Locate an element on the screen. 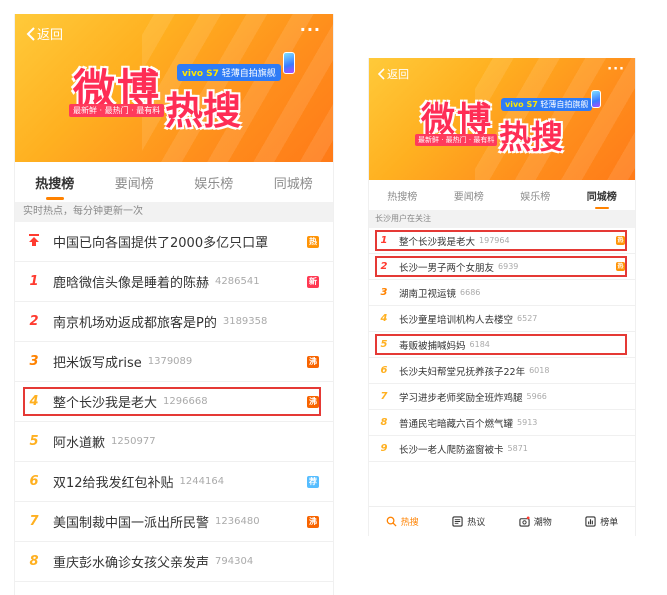  list-item: 中国已向各国提供了2000多亿只口罩 热 is located at coordinates (174, 242).